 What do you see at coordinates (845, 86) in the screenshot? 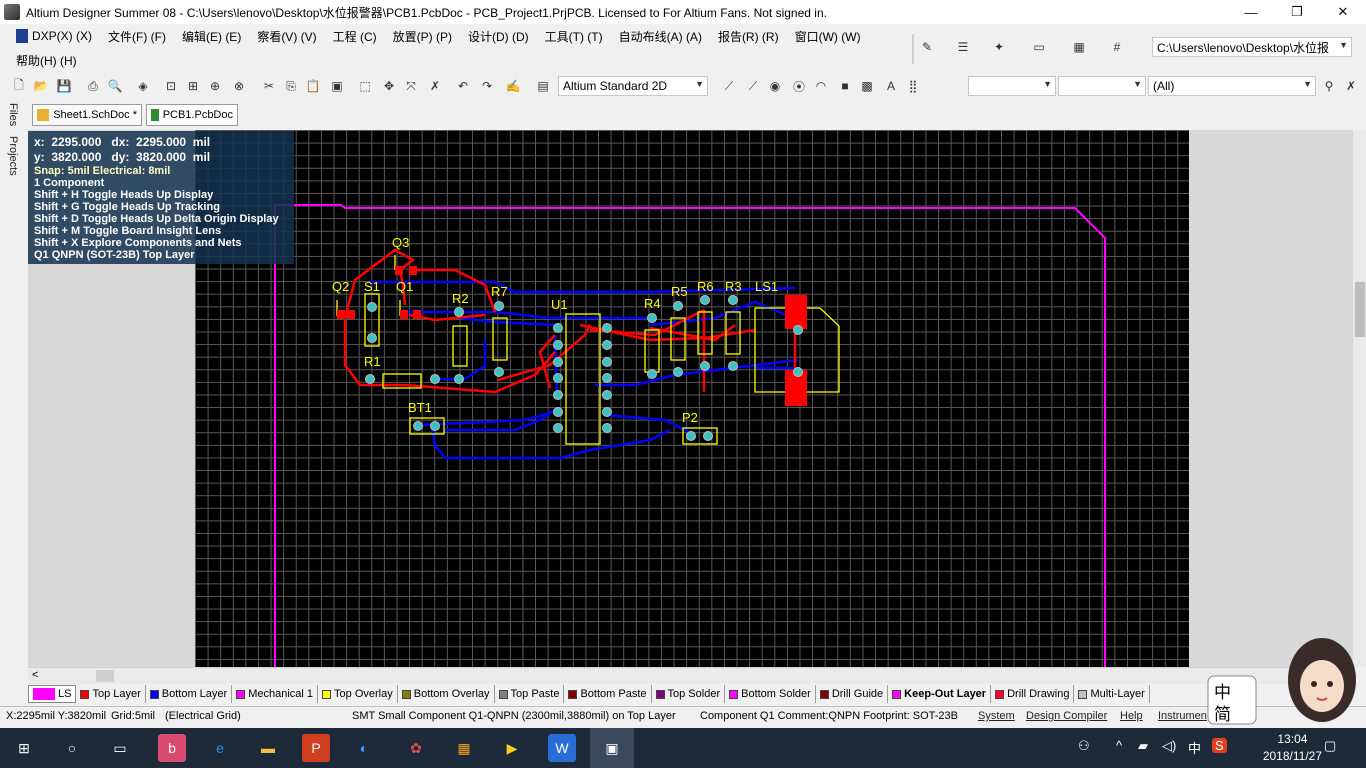
I see `place-fill-icon: ■` at bounding box center [845, 86].